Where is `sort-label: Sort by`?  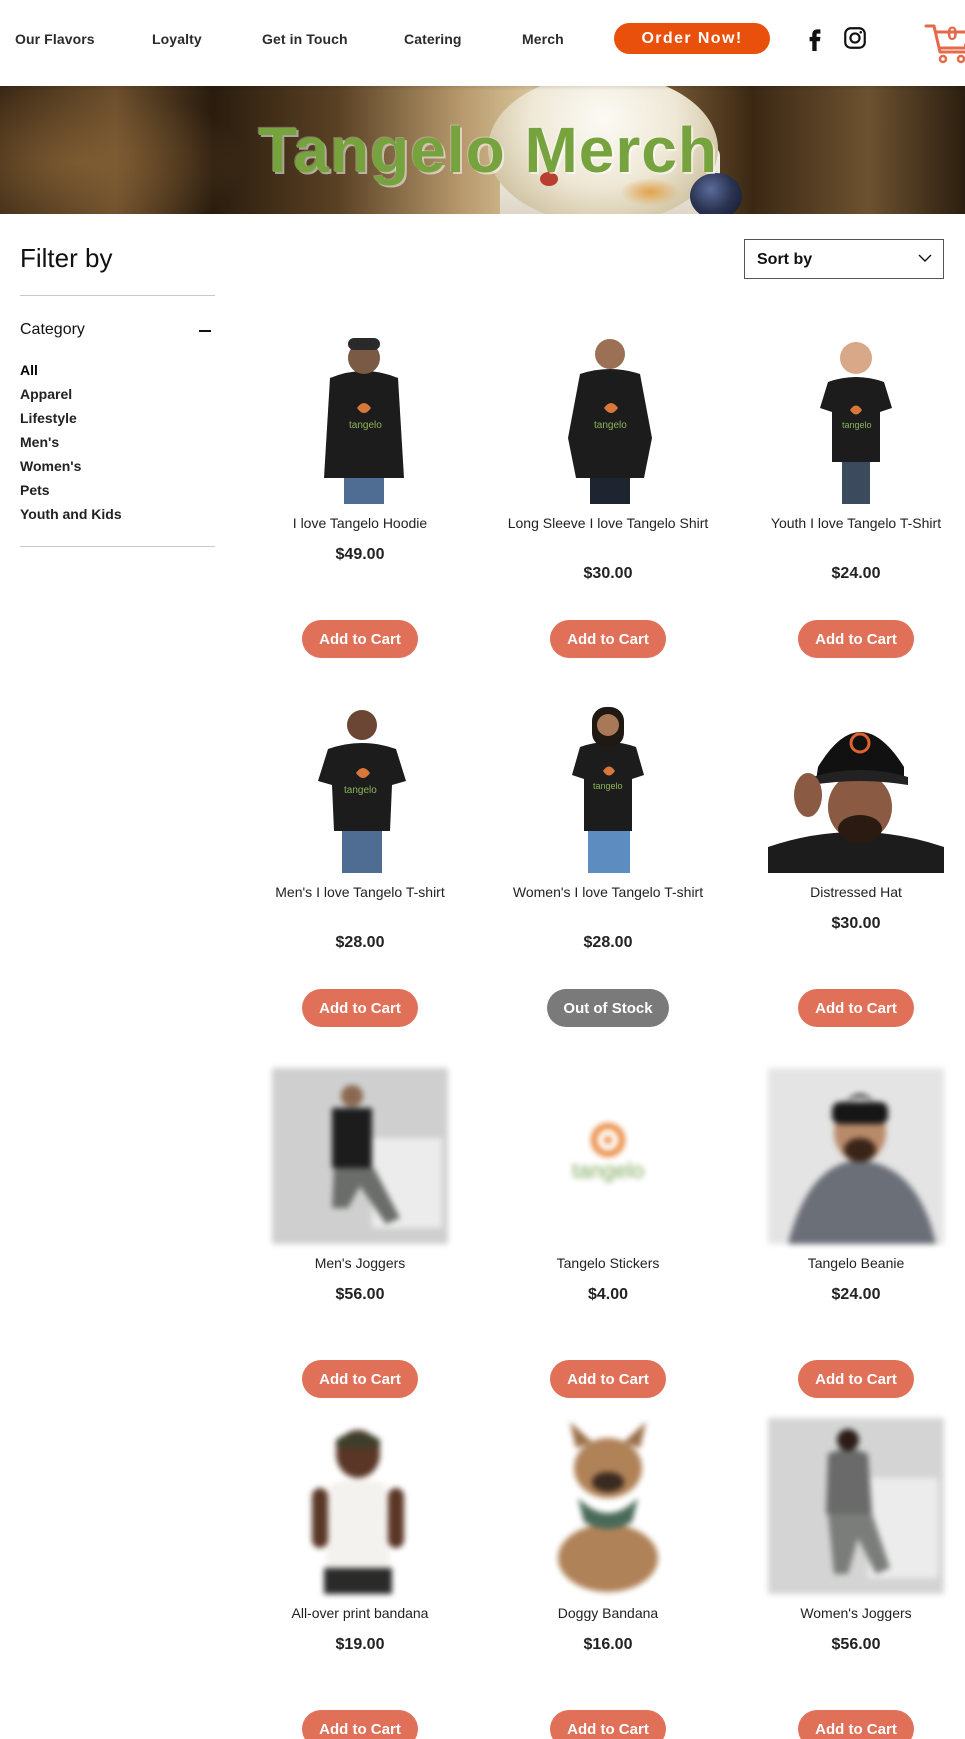 sort-label: Sort by is located at coordinates (785, 259).